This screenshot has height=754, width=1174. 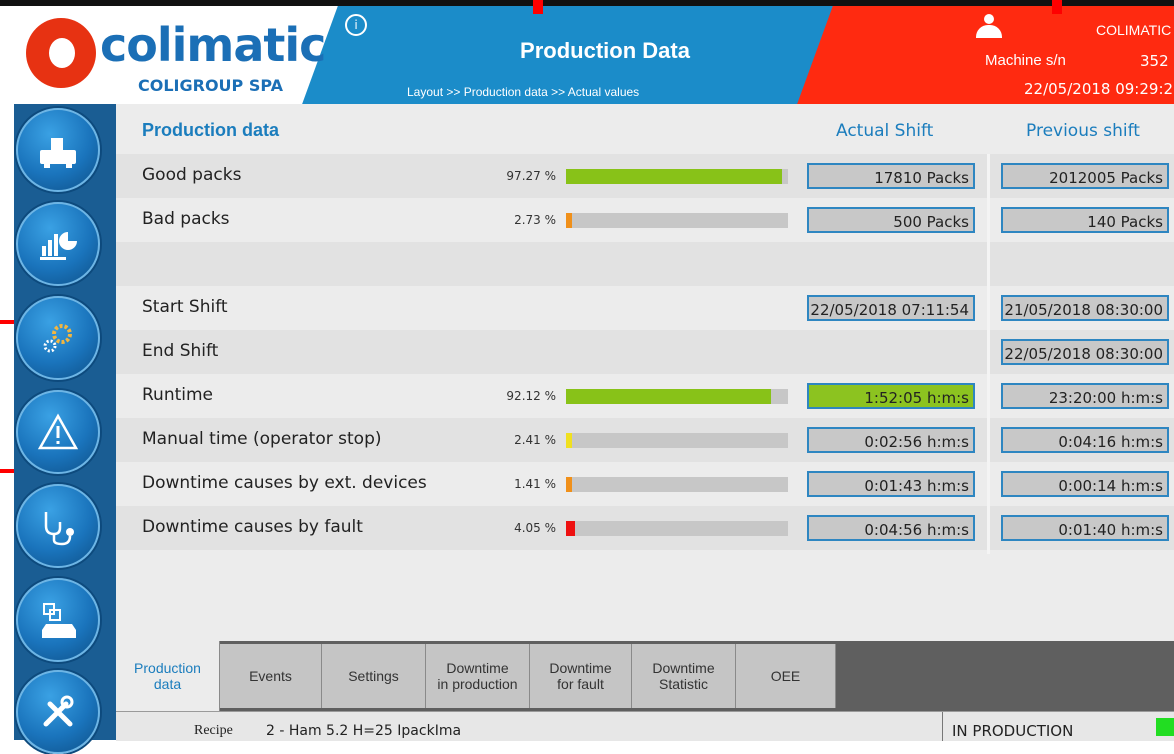 What do you see at coordinates (1085, 176) in the screenshot?
I see `previous-shift-value: 2012005 Packs` at bounding box center [1085, 176].